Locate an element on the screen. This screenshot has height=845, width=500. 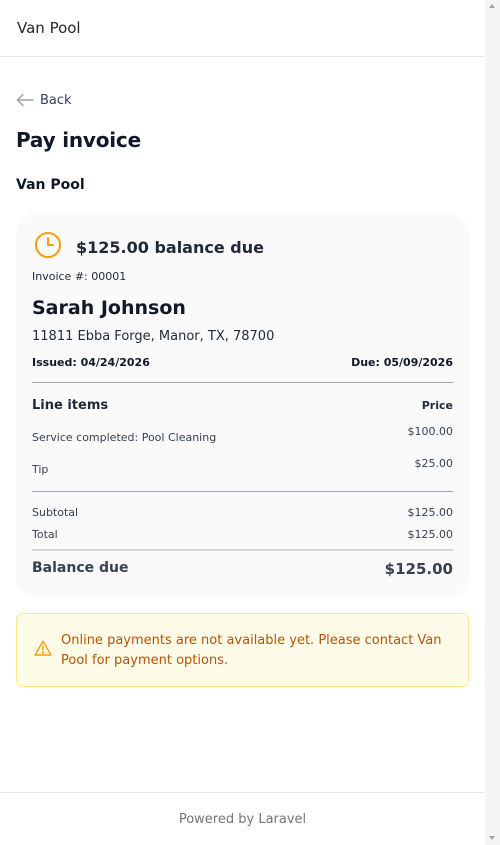
top-bar: Van Pool is located at coordinates (242, 28).